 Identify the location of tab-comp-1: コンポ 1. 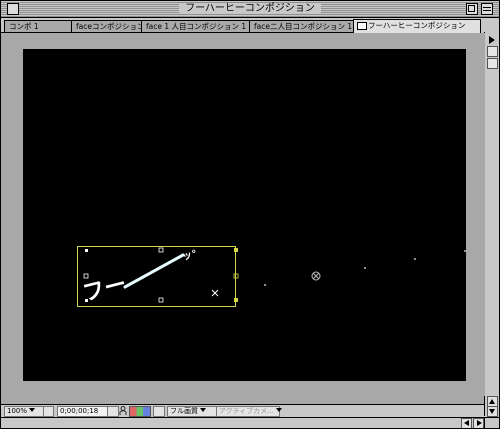
(39, 26).